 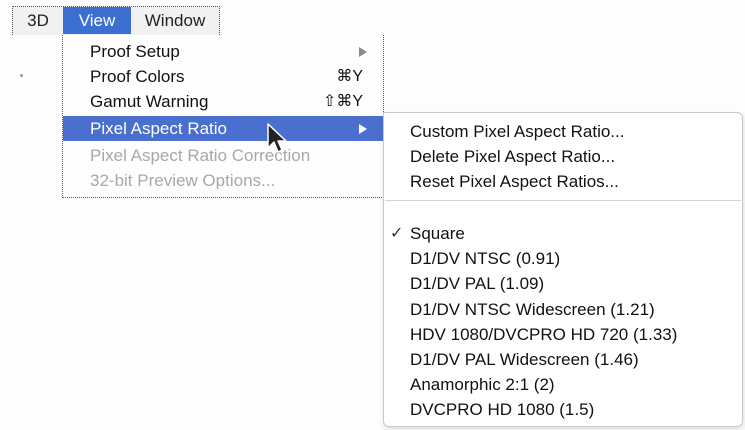 What do you see at coordinates (277, 138) in the screenshot?
I see `mouse-pointer-icon` at bounding box center [277, 138].